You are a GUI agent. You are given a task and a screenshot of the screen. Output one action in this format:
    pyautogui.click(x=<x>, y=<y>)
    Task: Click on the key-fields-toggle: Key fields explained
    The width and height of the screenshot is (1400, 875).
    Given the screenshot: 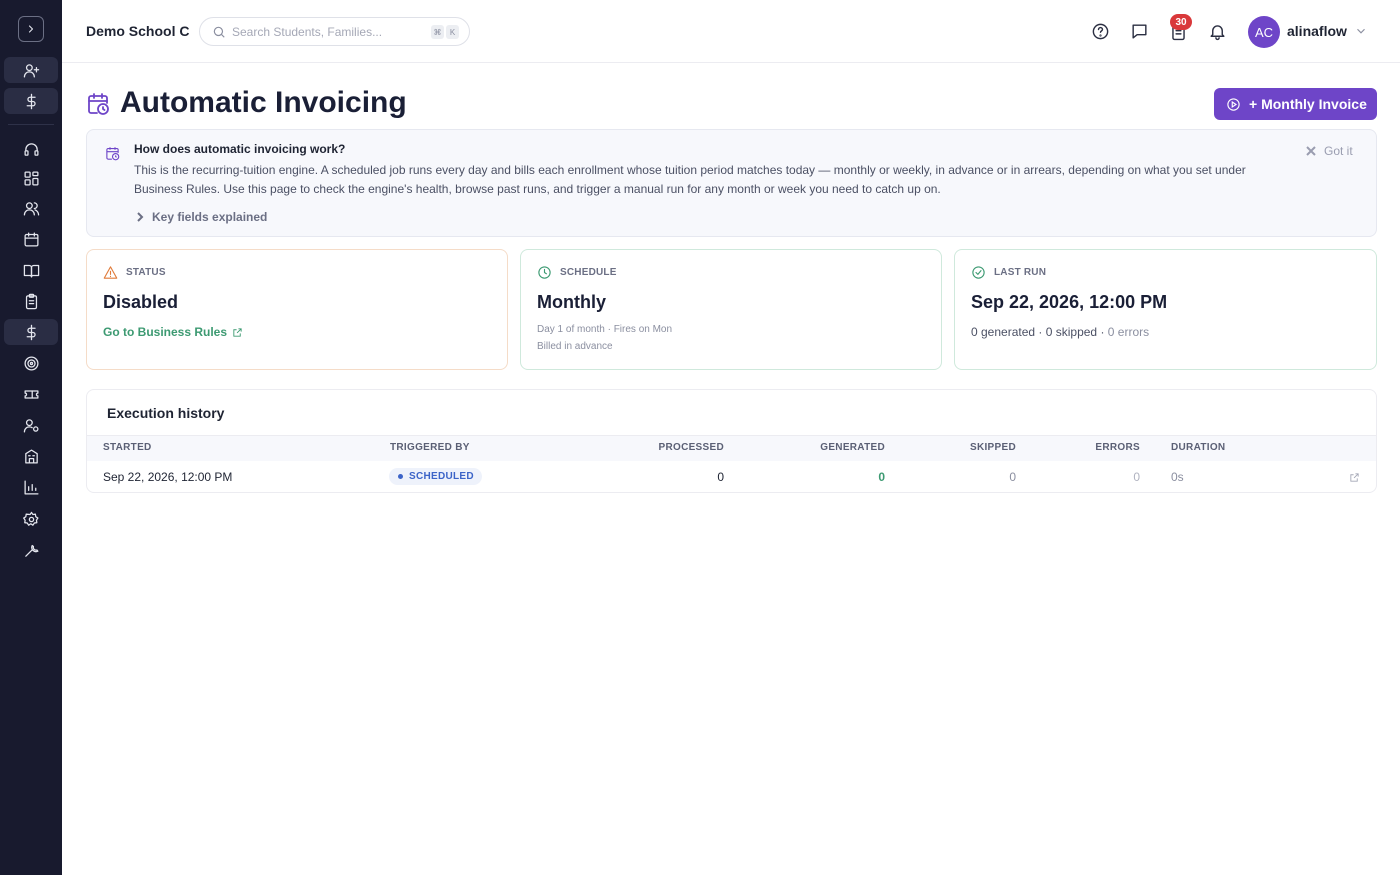 What is the action you would take?
    pyautogui.click(x=201, y=217)
    